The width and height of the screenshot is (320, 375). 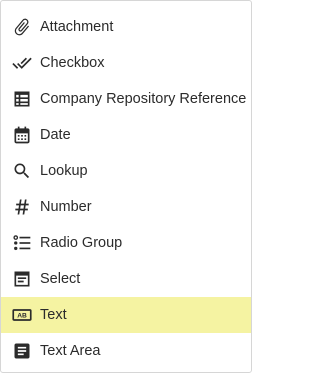 I want to click on menu-item-text: AB Text, so click(x=126, y=315).